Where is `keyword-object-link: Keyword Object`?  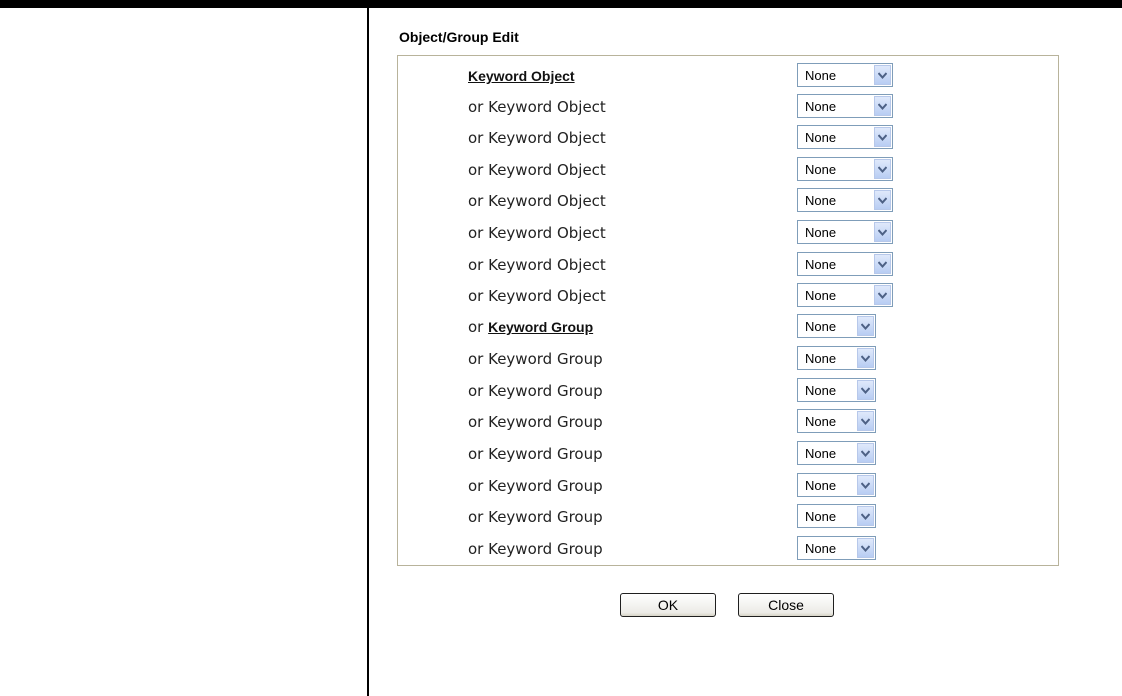
keyword-object-link: Keyword Object is located at coordinates (521, 76).